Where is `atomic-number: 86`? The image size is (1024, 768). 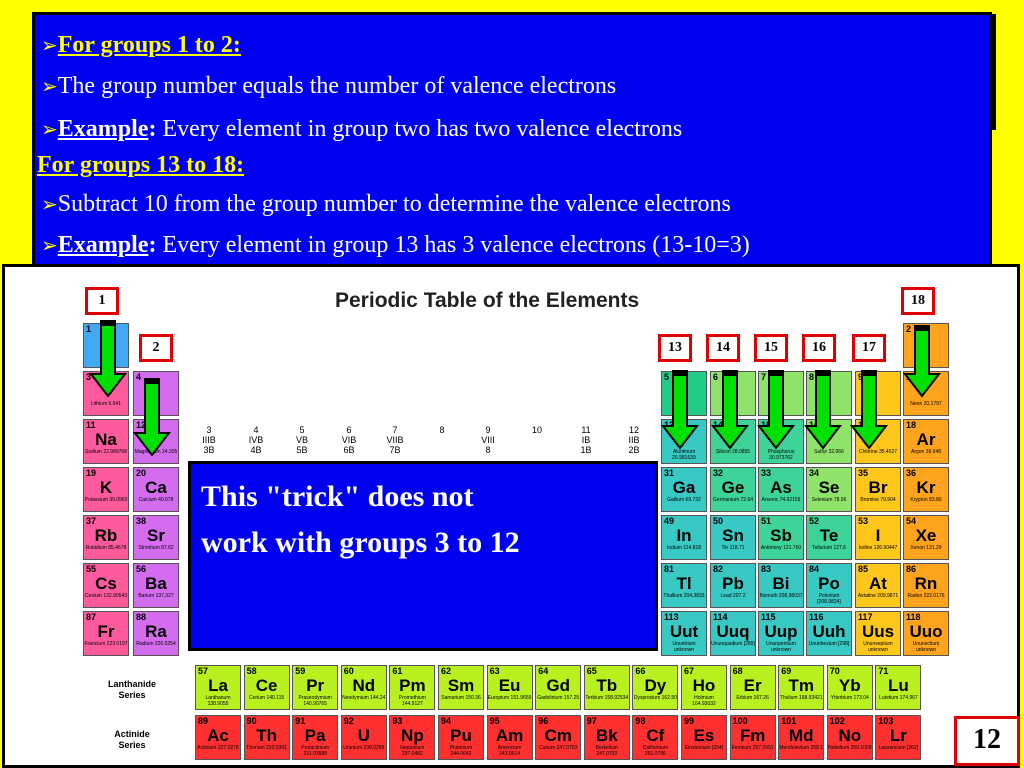 atomic-number: 86 is located at coordinates (911, 569).